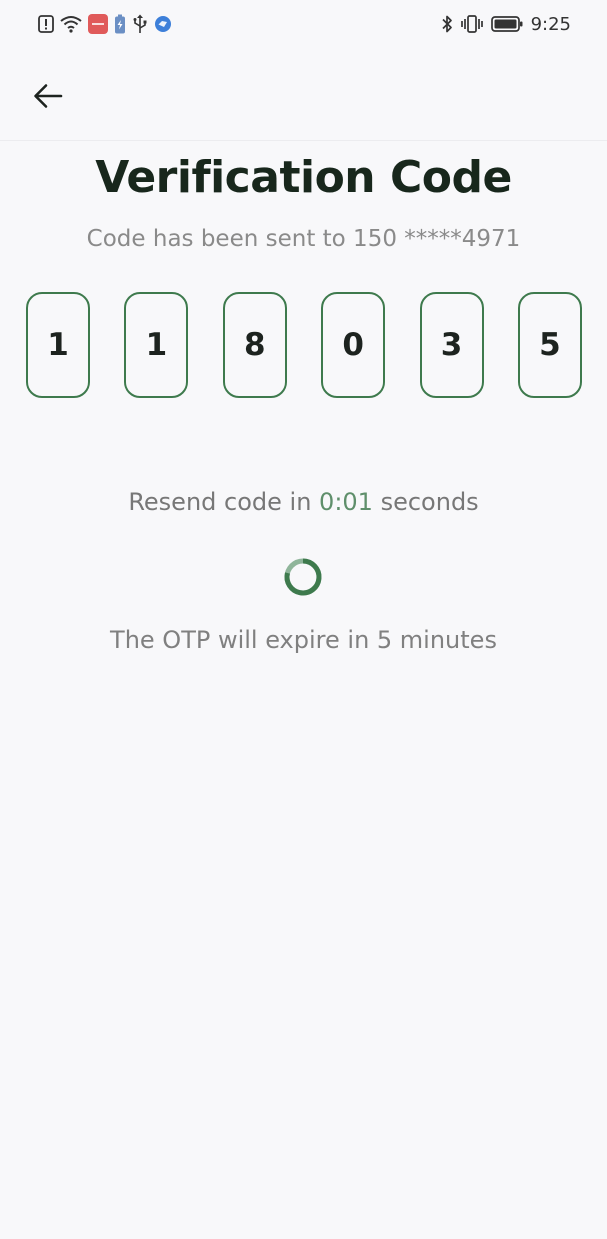 The image size is (607, 1239). I want to click on app-bar, so click(303, 94).